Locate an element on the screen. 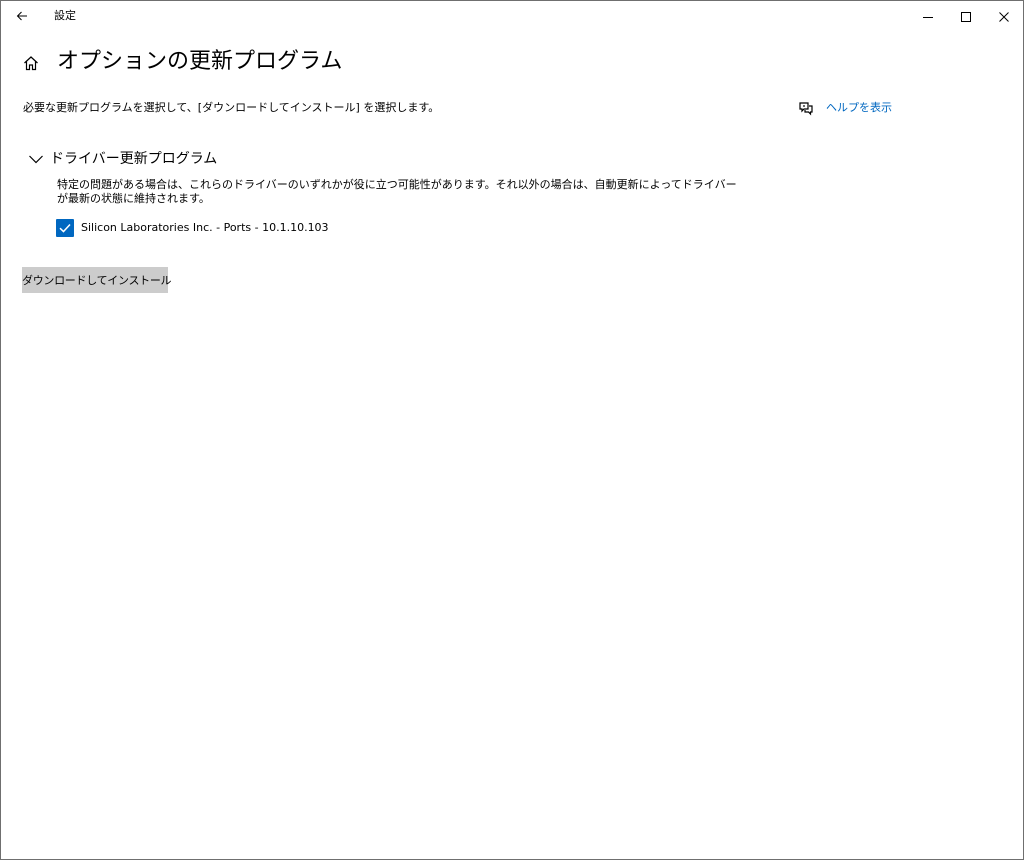 The height and width of the screenshot is (860, 1024). page-title: オプションの更新プログラム is located at coordinates (200, 61).